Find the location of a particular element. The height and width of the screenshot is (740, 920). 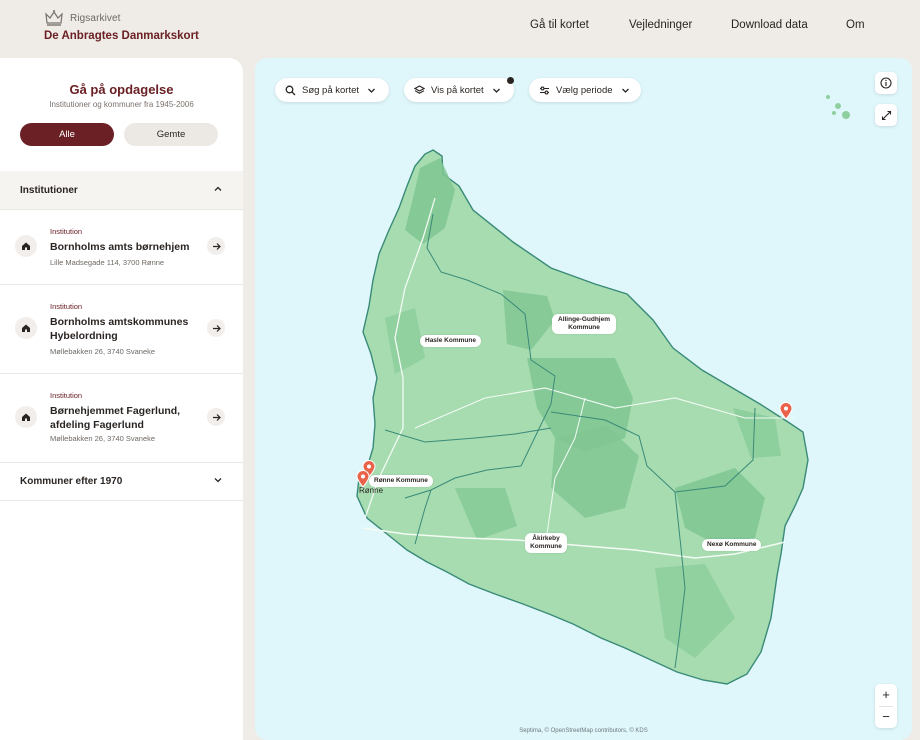

section-title: Institutioner is located at coordinates (49, 190).